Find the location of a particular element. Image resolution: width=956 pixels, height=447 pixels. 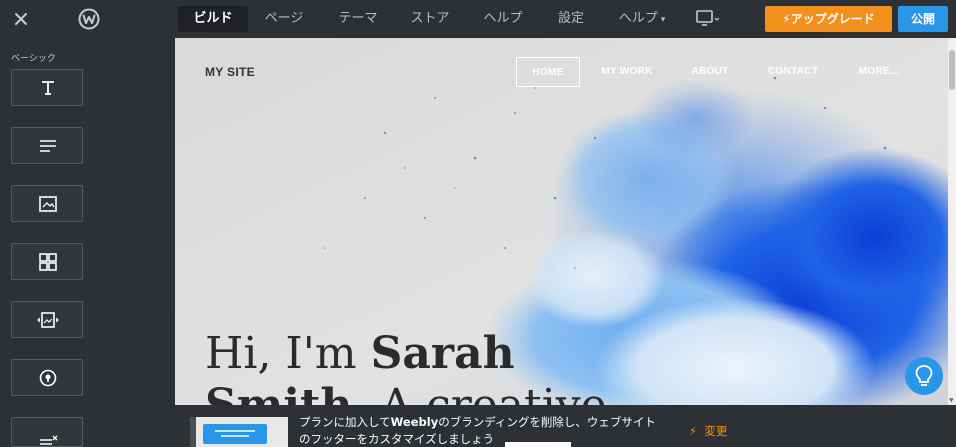

element-title is located at coordinates (47, 87).